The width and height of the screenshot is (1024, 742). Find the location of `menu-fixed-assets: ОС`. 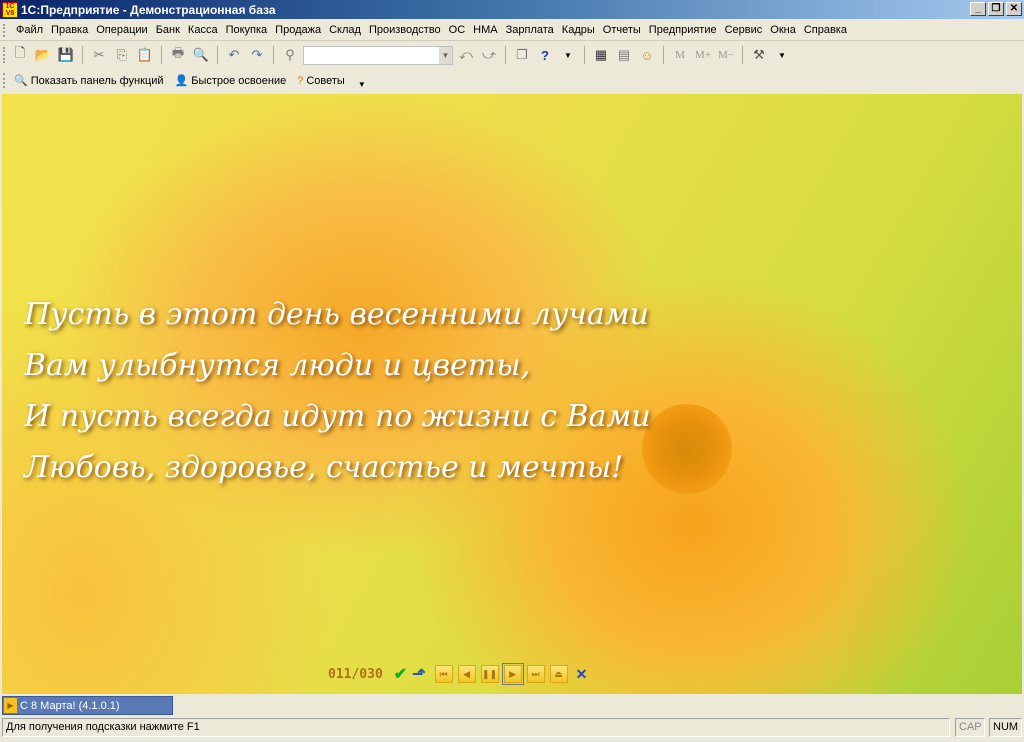

menu-fixed-assets: ОС is located at coordinates (457, 30).